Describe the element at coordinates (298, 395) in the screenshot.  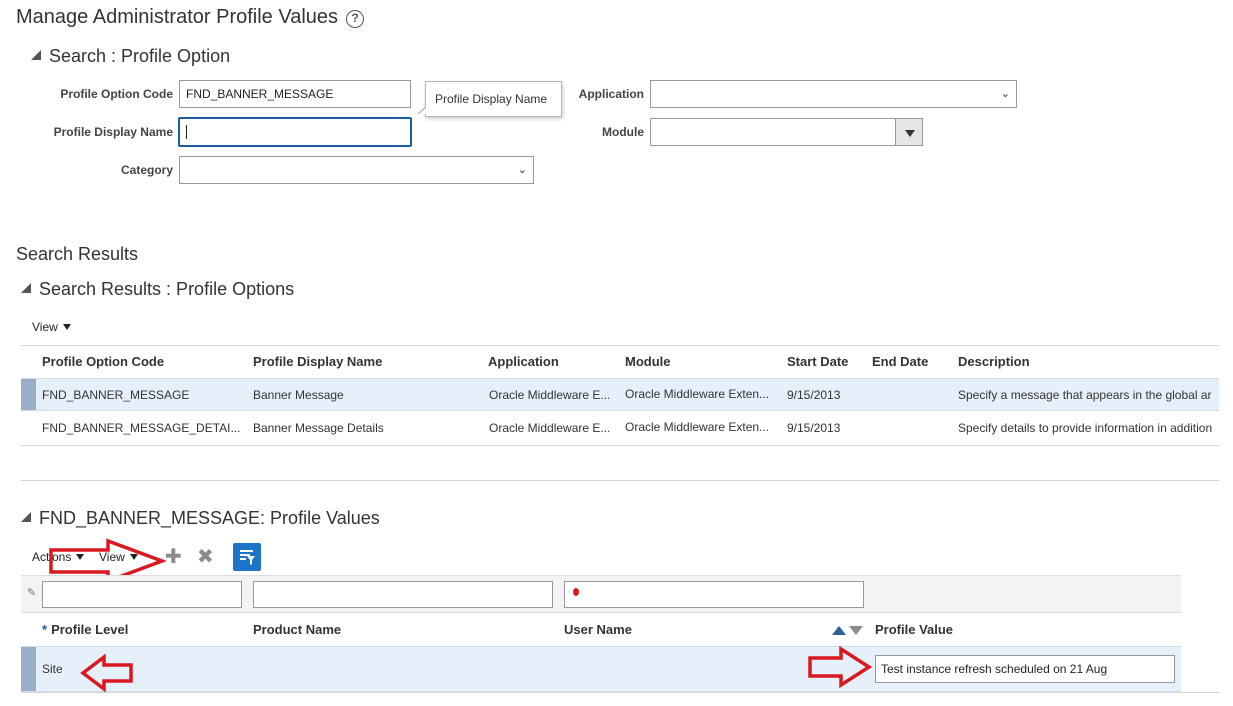
I see `cell-profile-display-name: Banner Message` at that location.